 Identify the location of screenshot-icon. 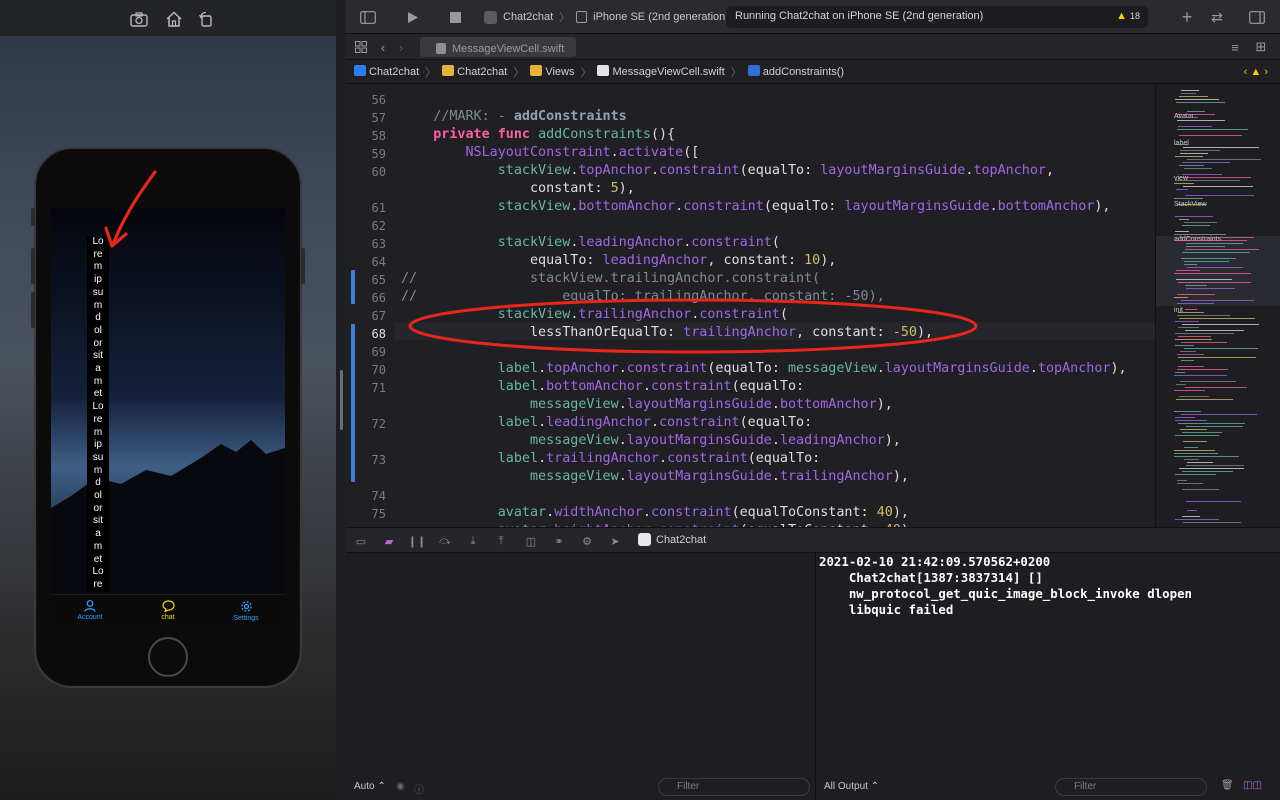
(139, 19).